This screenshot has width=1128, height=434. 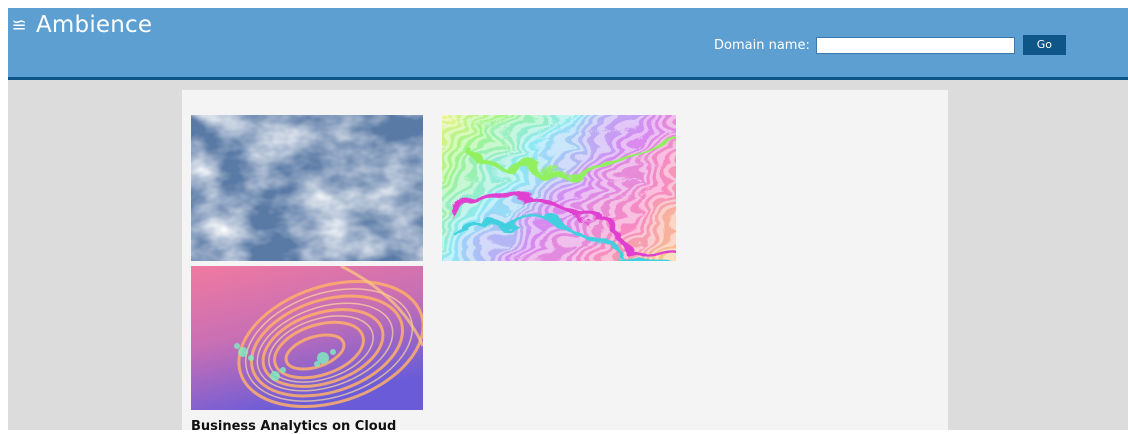 I want to click on app-logo: ≌ Ambience, so click(x=80, y=25).